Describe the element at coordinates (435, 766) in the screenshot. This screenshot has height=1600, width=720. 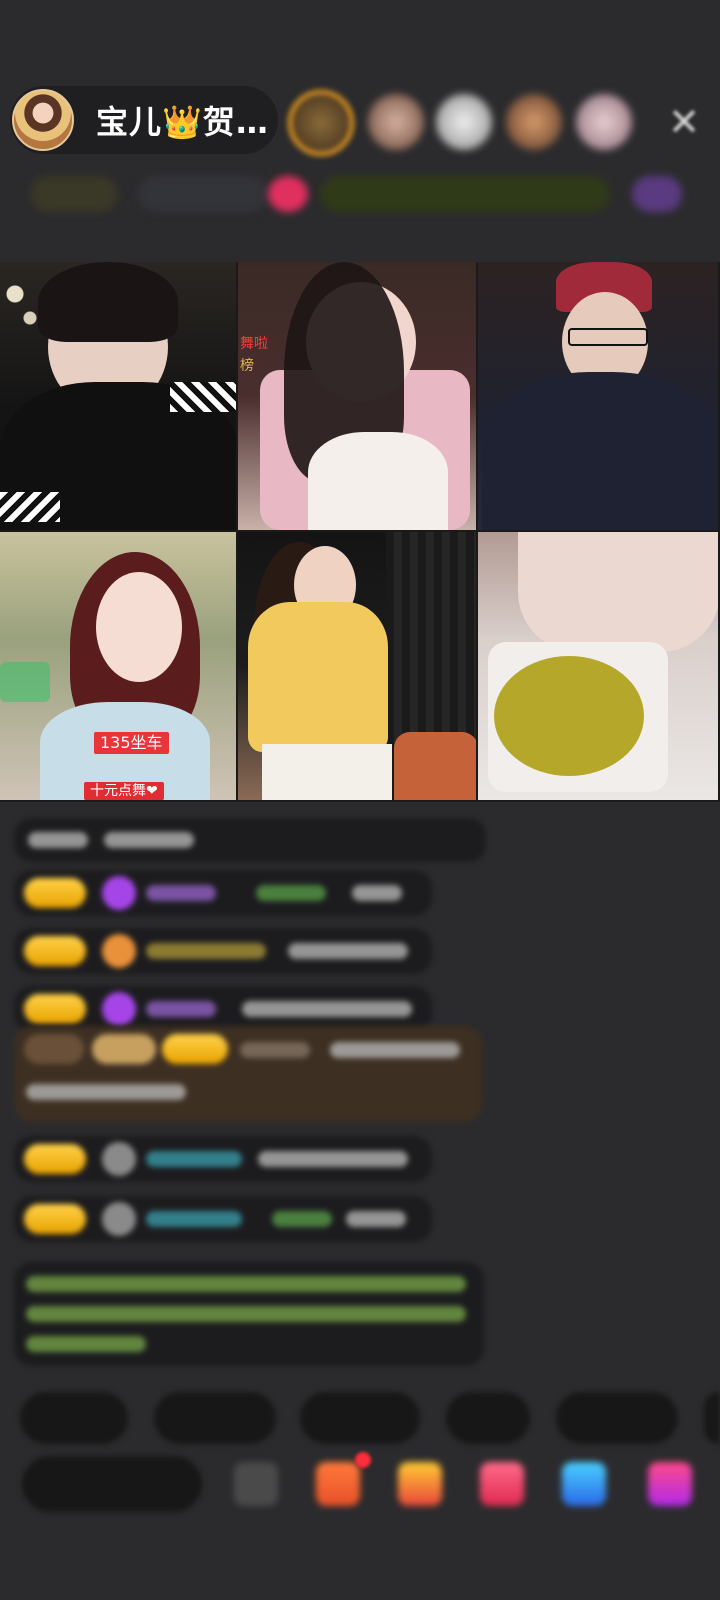
I see `chair` at that location.